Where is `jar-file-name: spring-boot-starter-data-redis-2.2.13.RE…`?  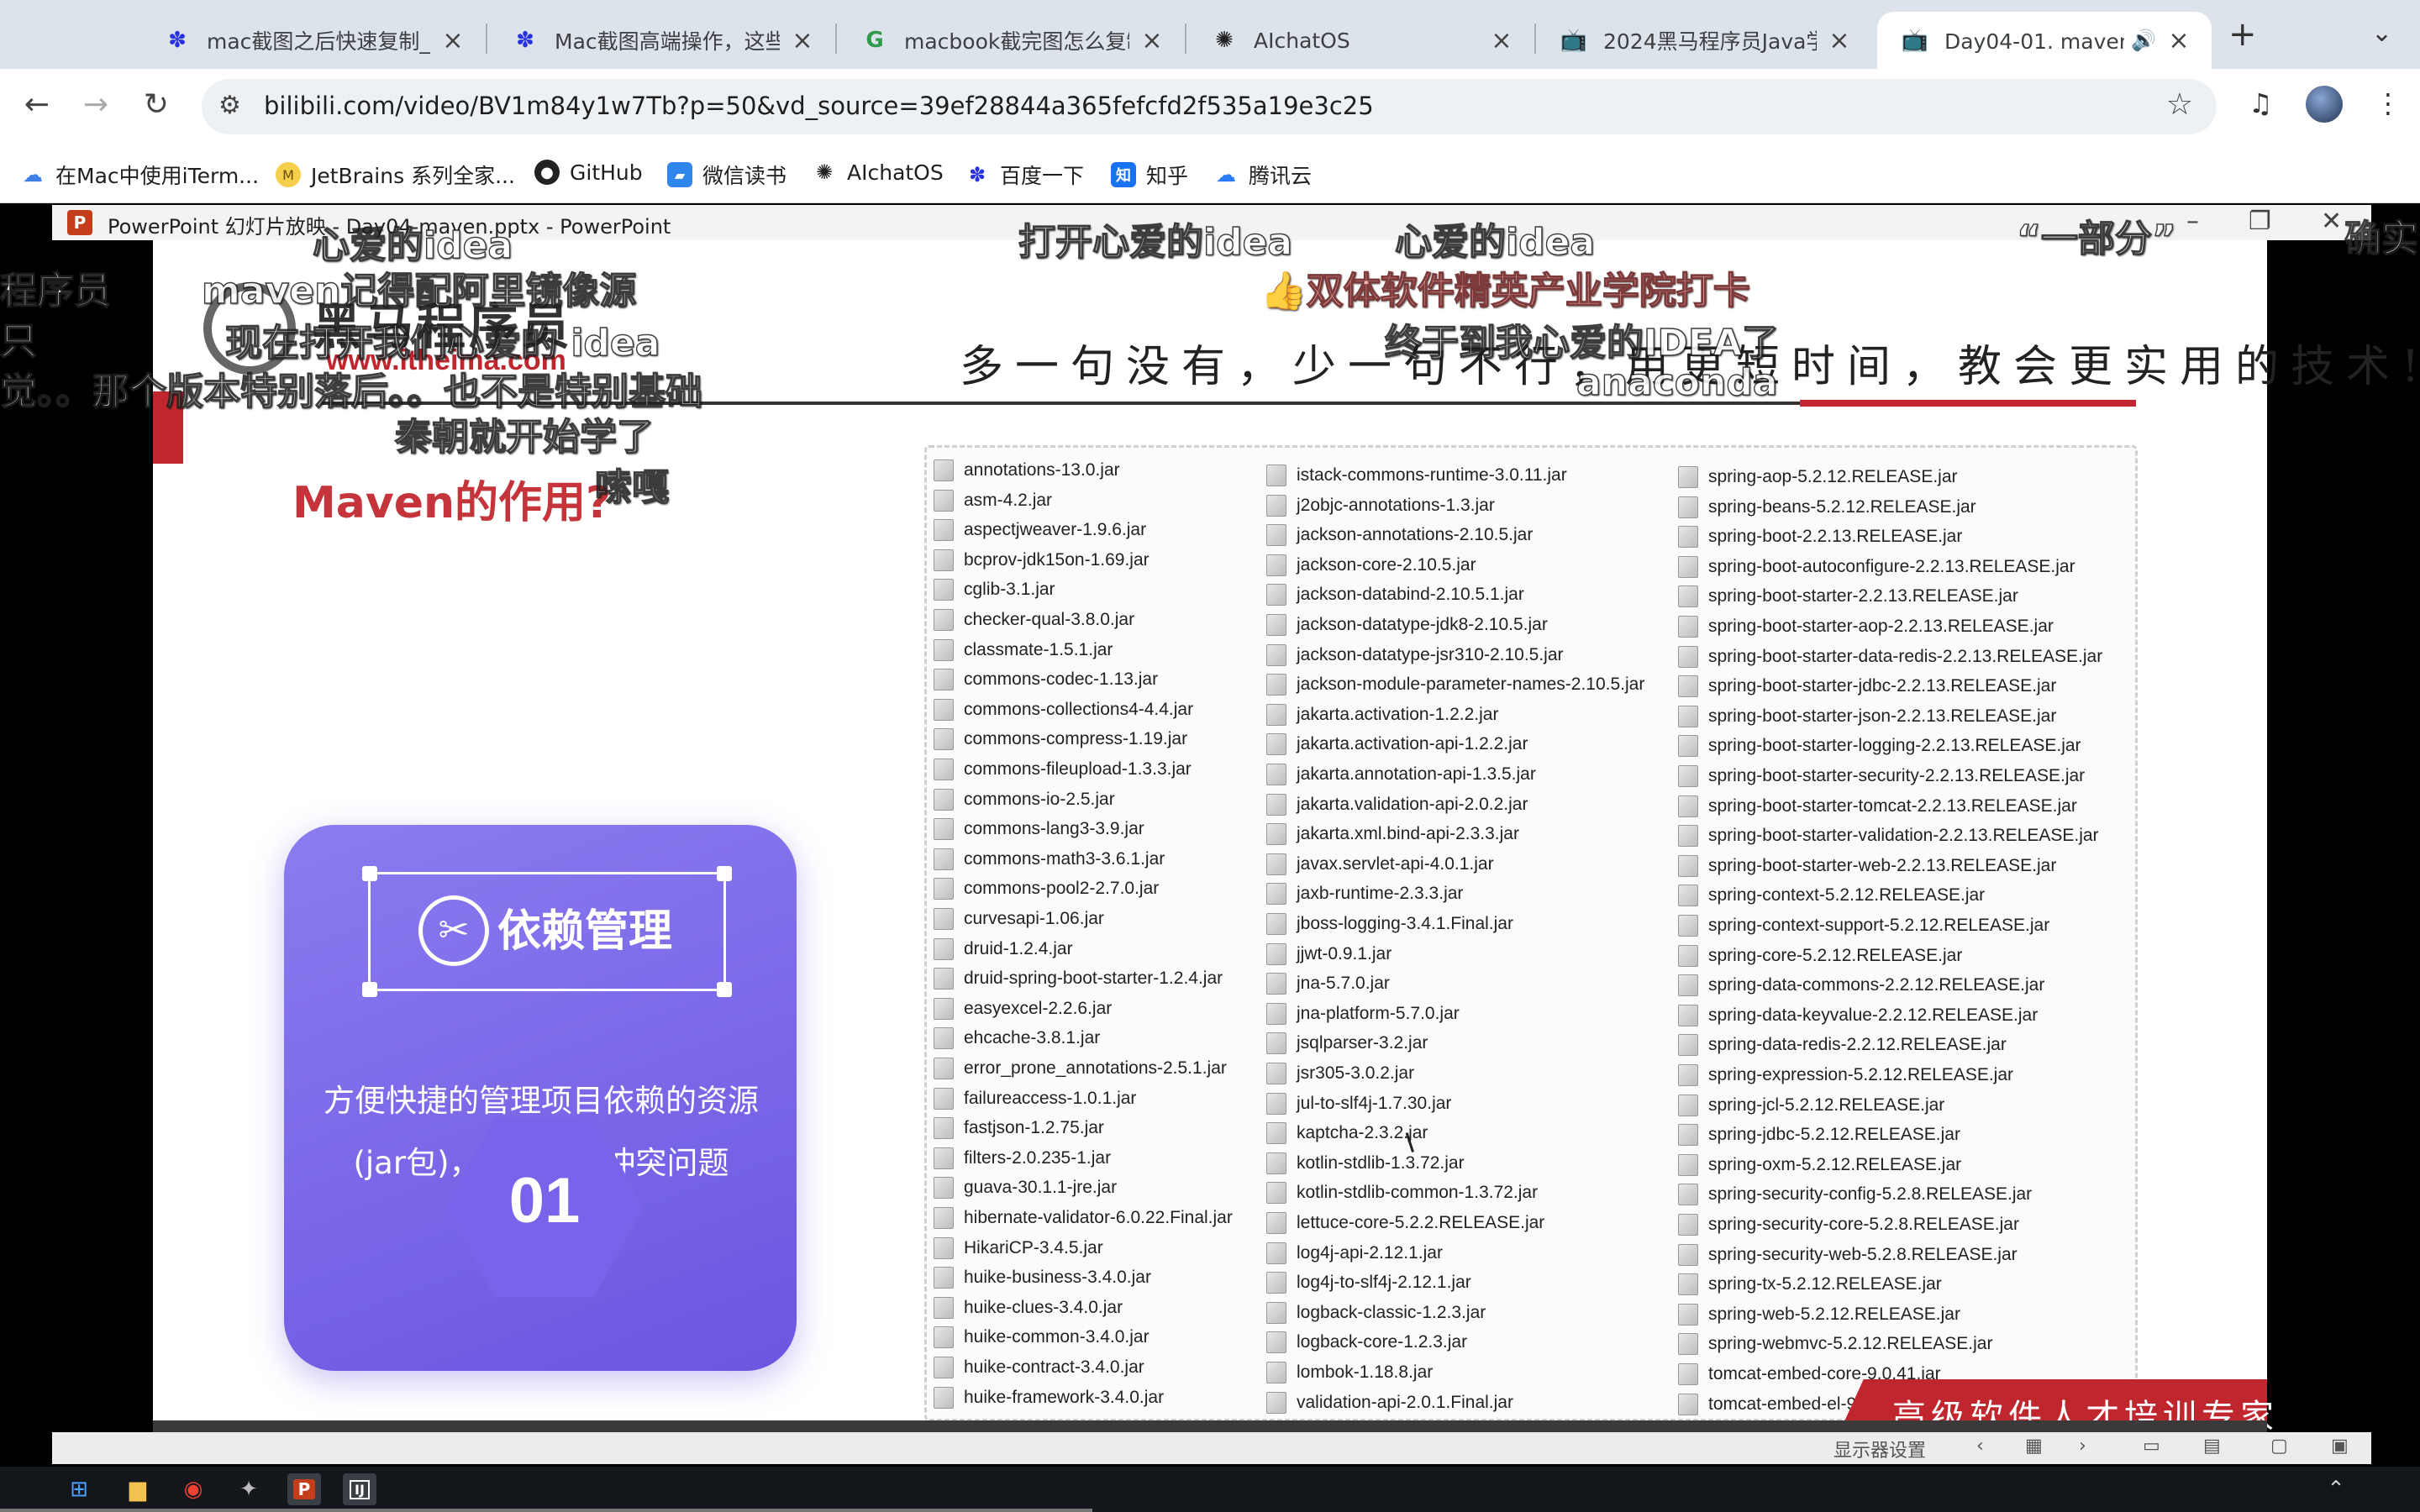 jar-file-name: spring-boot-starter-data-redis-2.2.13.RE… is located at coordinates (1906, 656).